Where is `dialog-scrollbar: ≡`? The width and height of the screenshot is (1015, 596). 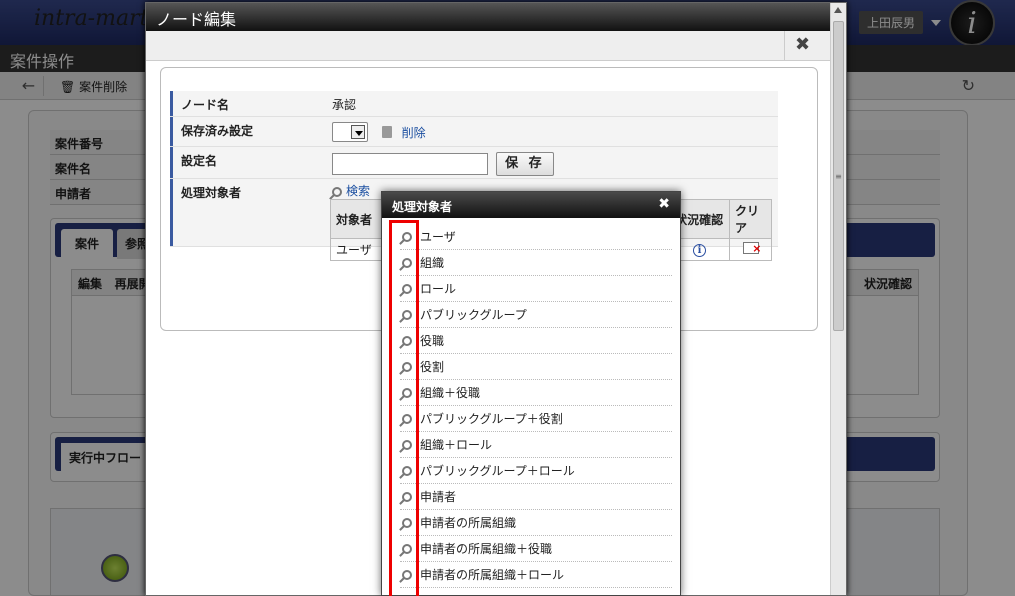 dialog-scrollbar: ≡ is located at coordinates (838, 299).